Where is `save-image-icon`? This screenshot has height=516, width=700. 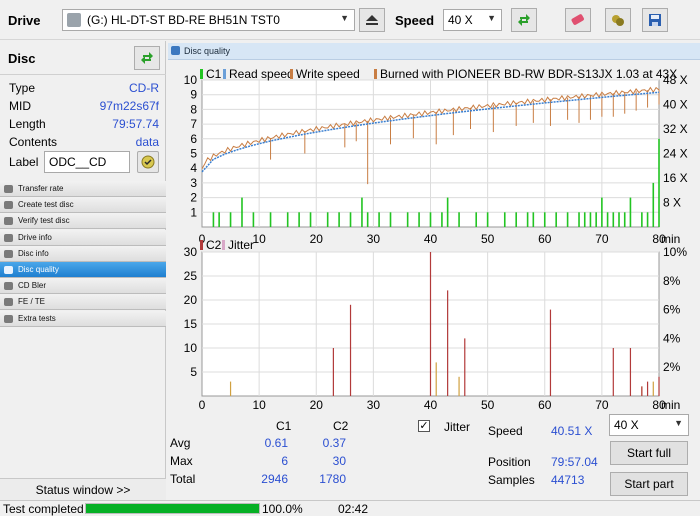 save-image-icon is located at coordinates (618, 20).